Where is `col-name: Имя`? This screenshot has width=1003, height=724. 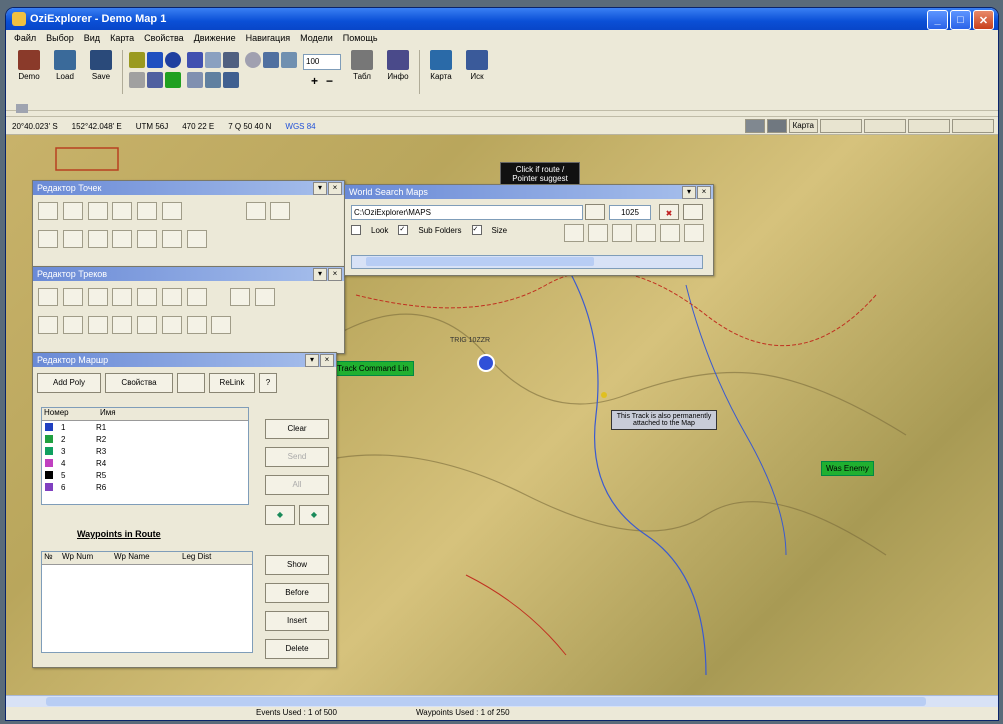
col-name: Имя is located at coordinates (170, 414).